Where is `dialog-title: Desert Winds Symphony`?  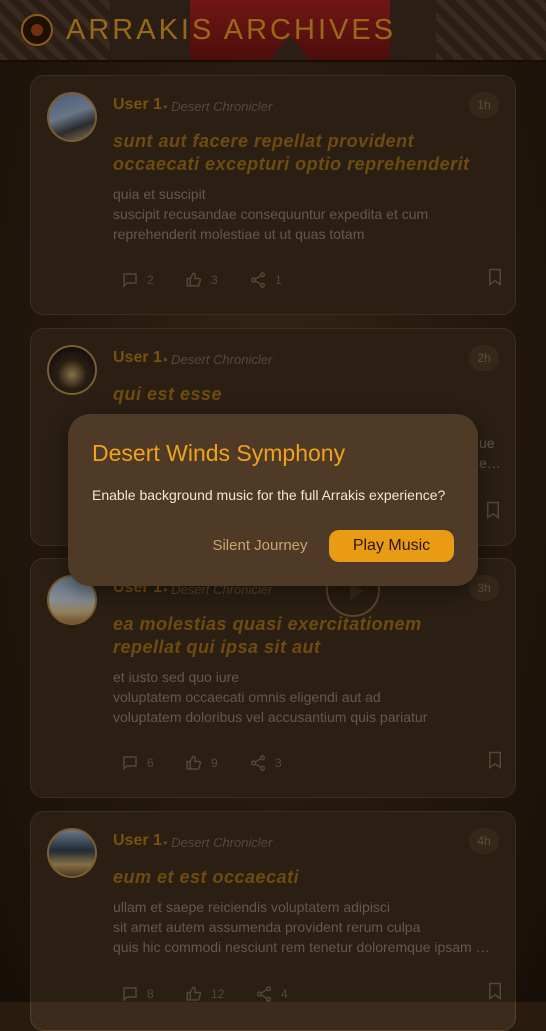 dialog-title: Desert Winds Symphony is located at coordinates (219, 453).